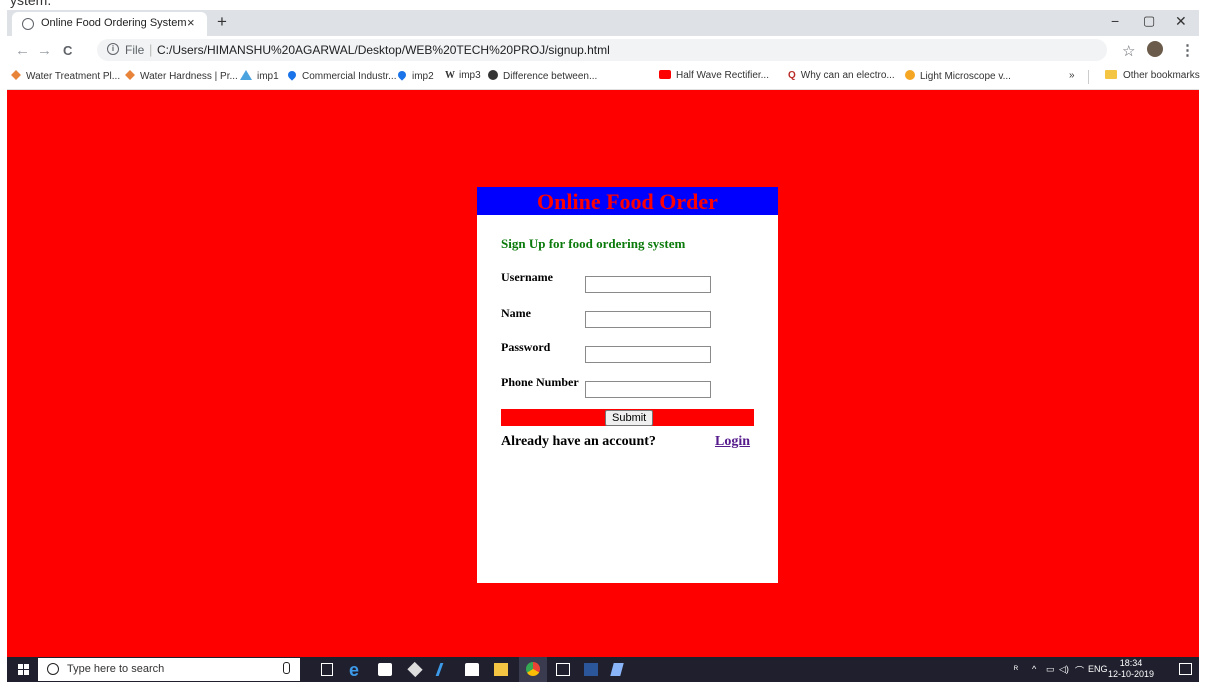 Image resolution: width=1206 pixels, height=682 pixels. I want to click on task-view-icon, so click(327, 669).